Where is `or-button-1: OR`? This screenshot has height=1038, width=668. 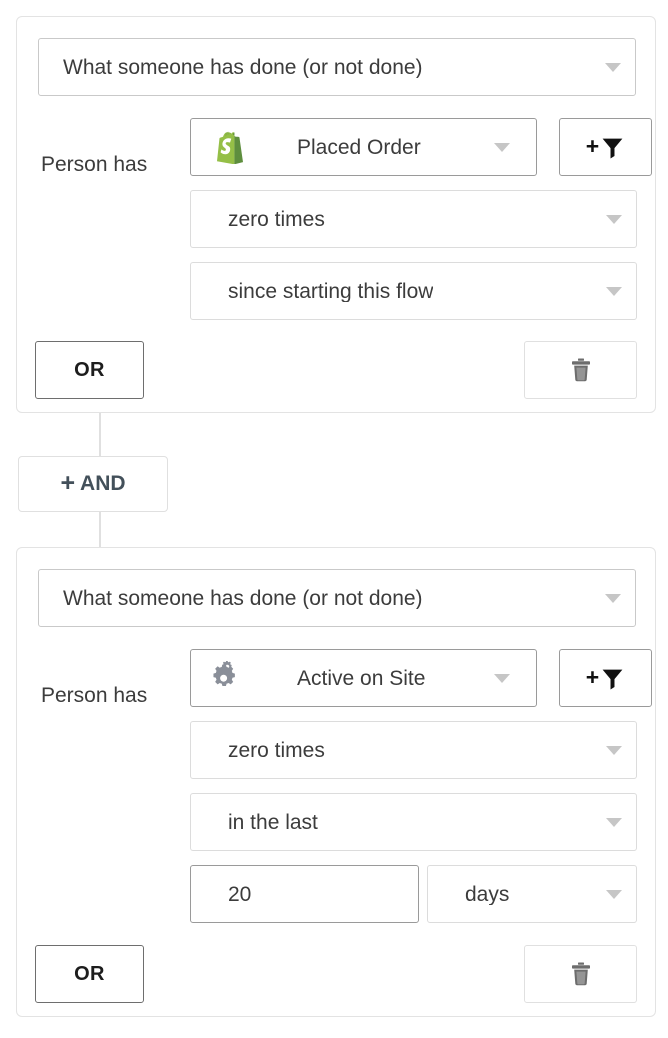
or-button-1: OR is located at coordinates (89, 370).